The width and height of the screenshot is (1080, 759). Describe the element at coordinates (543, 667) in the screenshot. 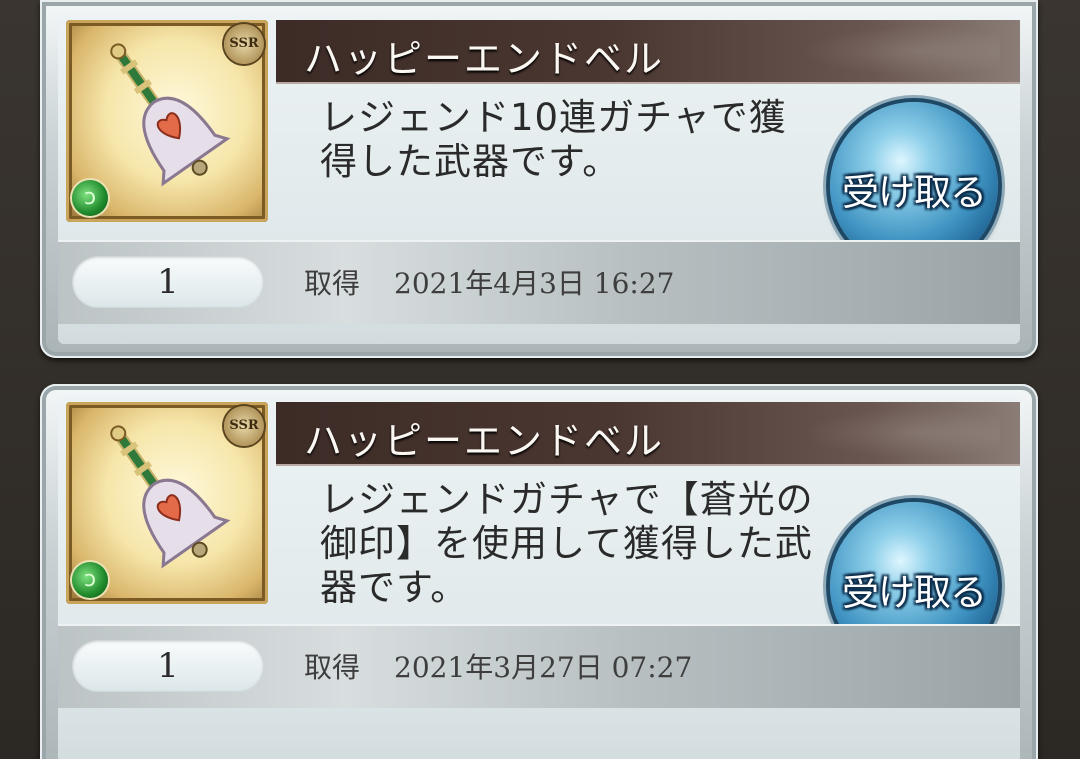

I see `acquired-date: 2021年3月27日 07:27` at that location.